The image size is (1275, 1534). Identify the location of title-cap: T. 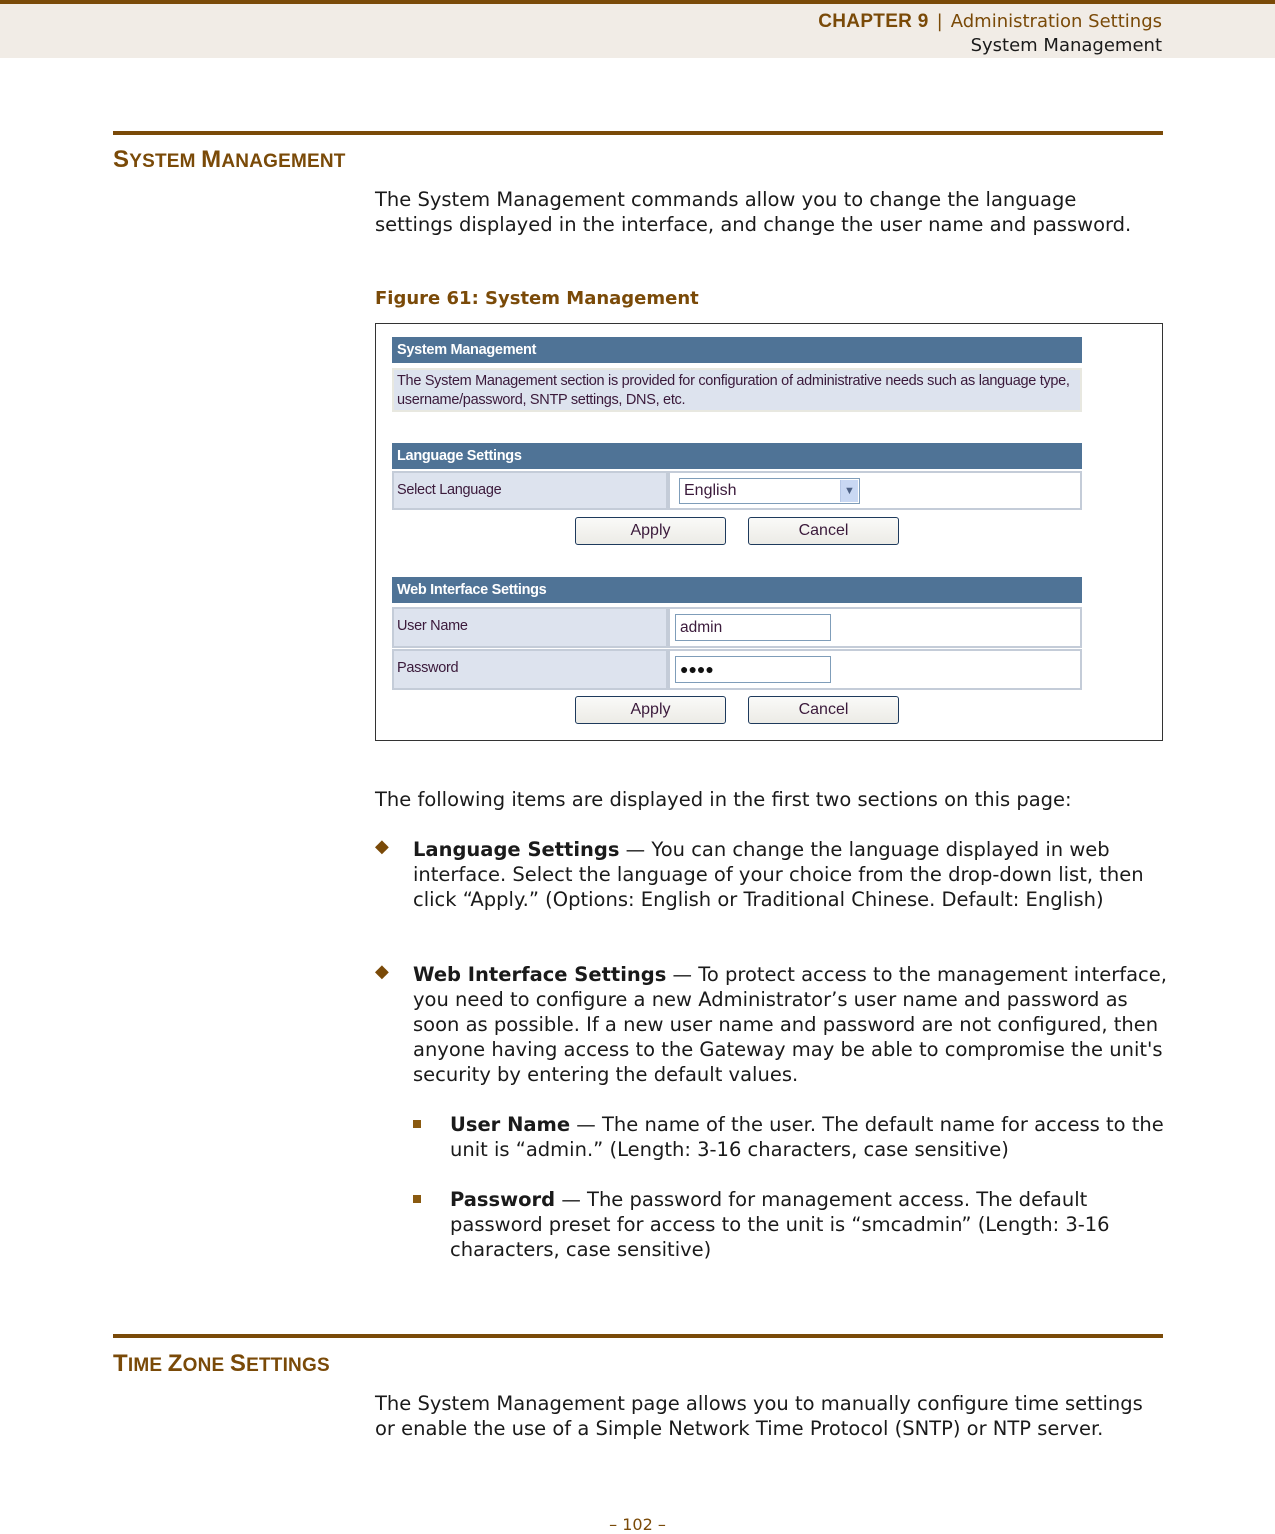
(120, 1363).